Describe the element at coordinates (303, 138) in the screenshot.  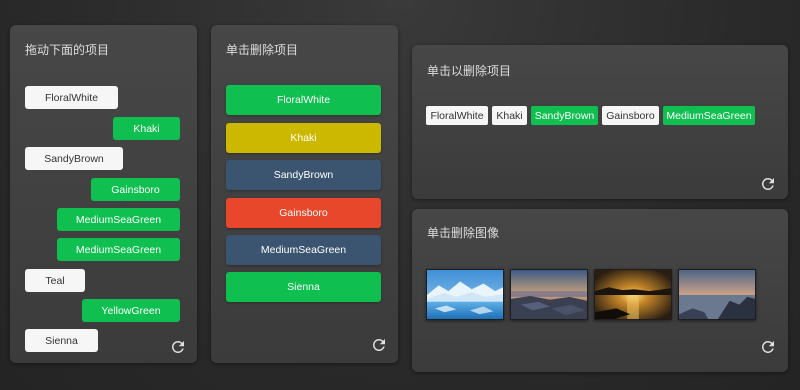
I see `delete-item: Khaki` at that location.